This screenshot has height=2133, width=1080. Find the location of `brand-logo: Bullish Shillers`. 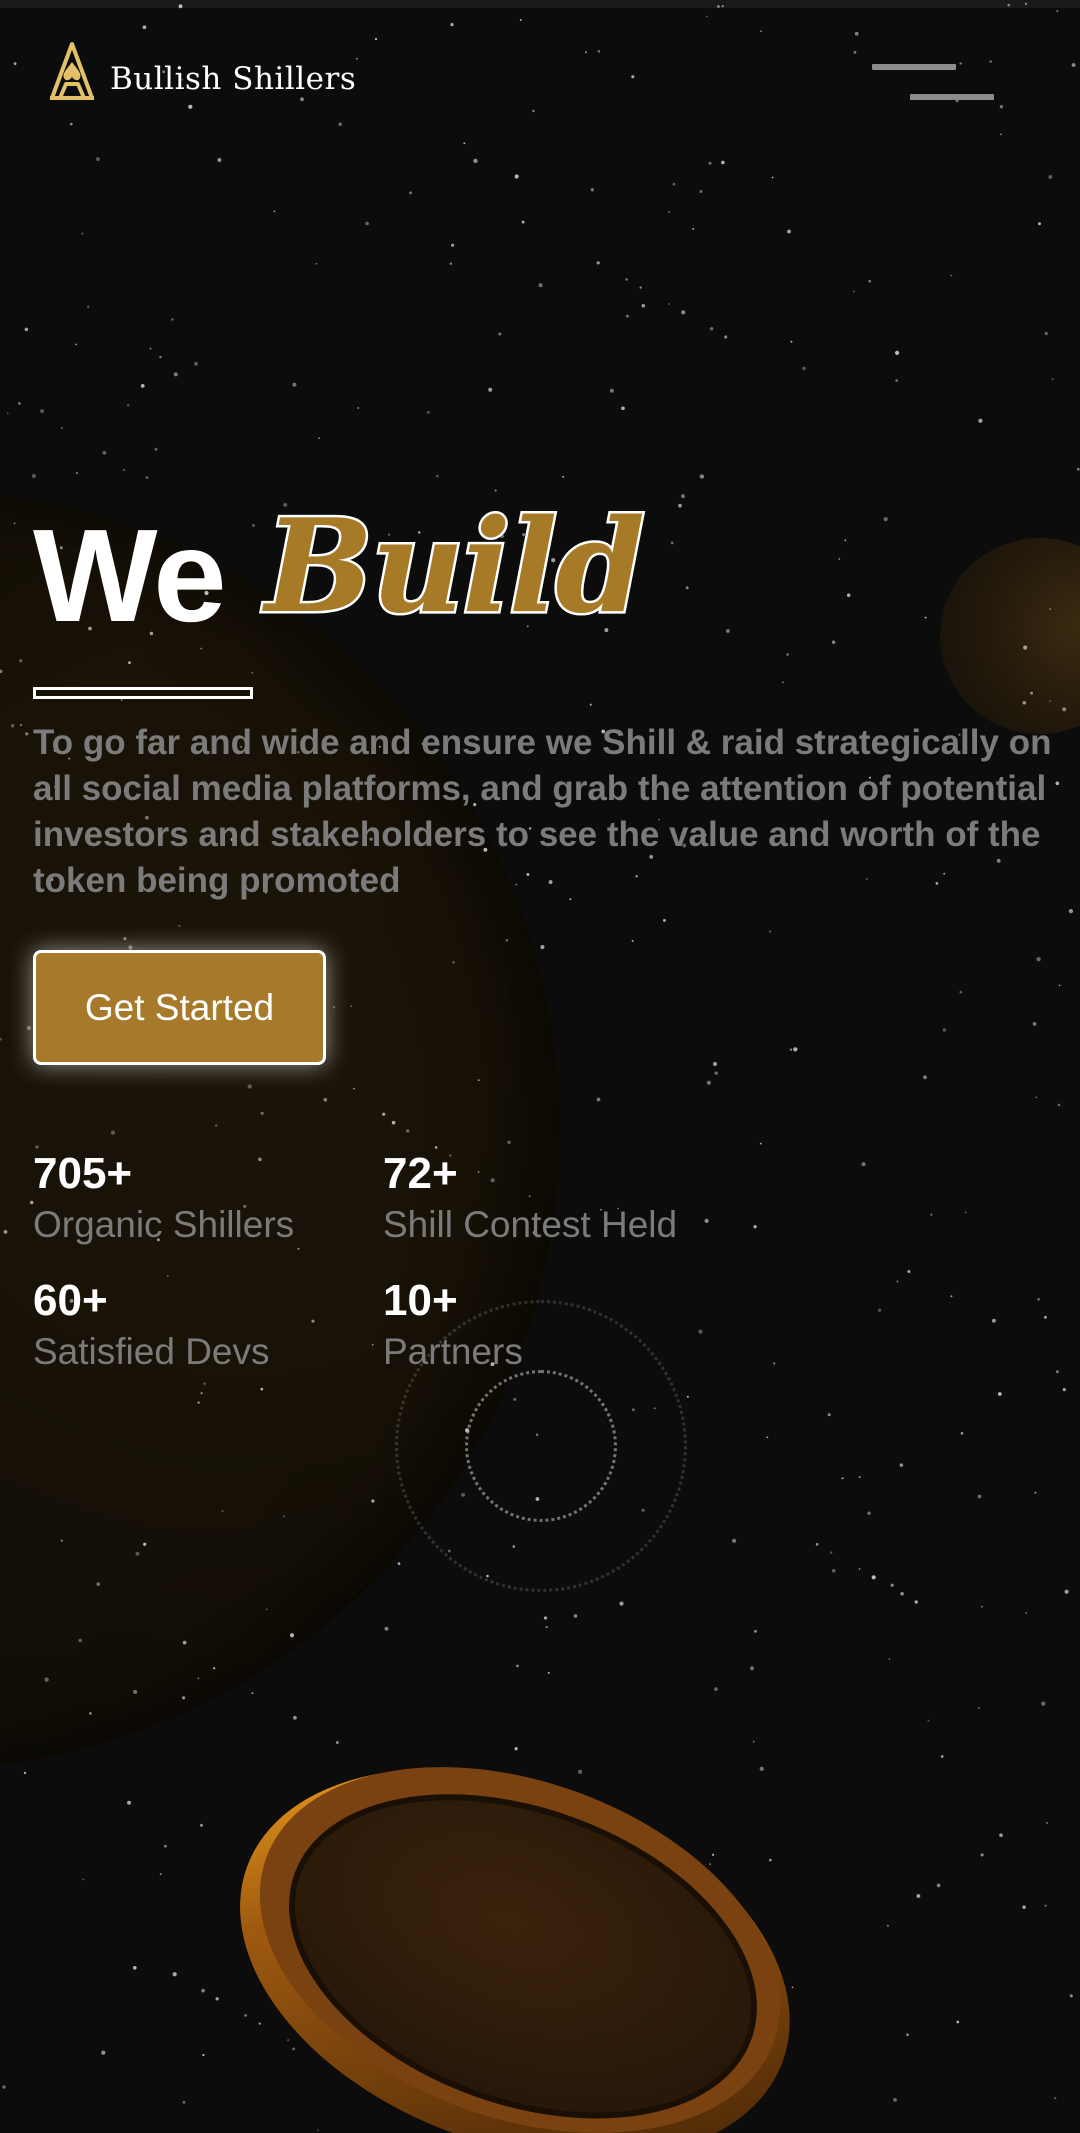

brand-logo: Bullish Shillers is located at coordinates (200, 72).